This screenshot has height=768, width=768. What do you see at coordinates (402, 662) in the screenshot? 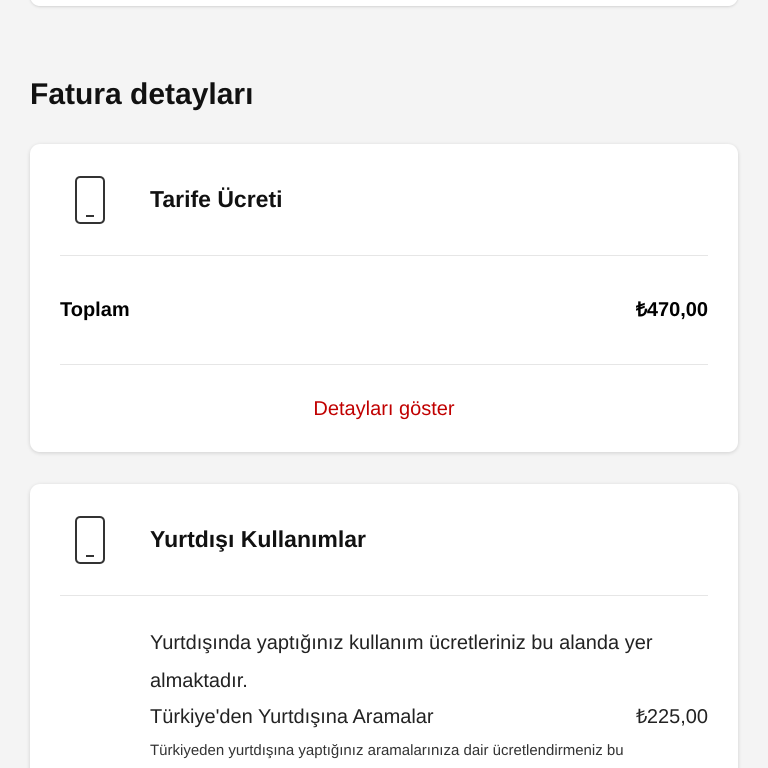
I see `description-text: Yurtdışında yaptığınız kullanım ücretleriniz bu alanda yer almaktadır.` at bounding box center [402, 662].